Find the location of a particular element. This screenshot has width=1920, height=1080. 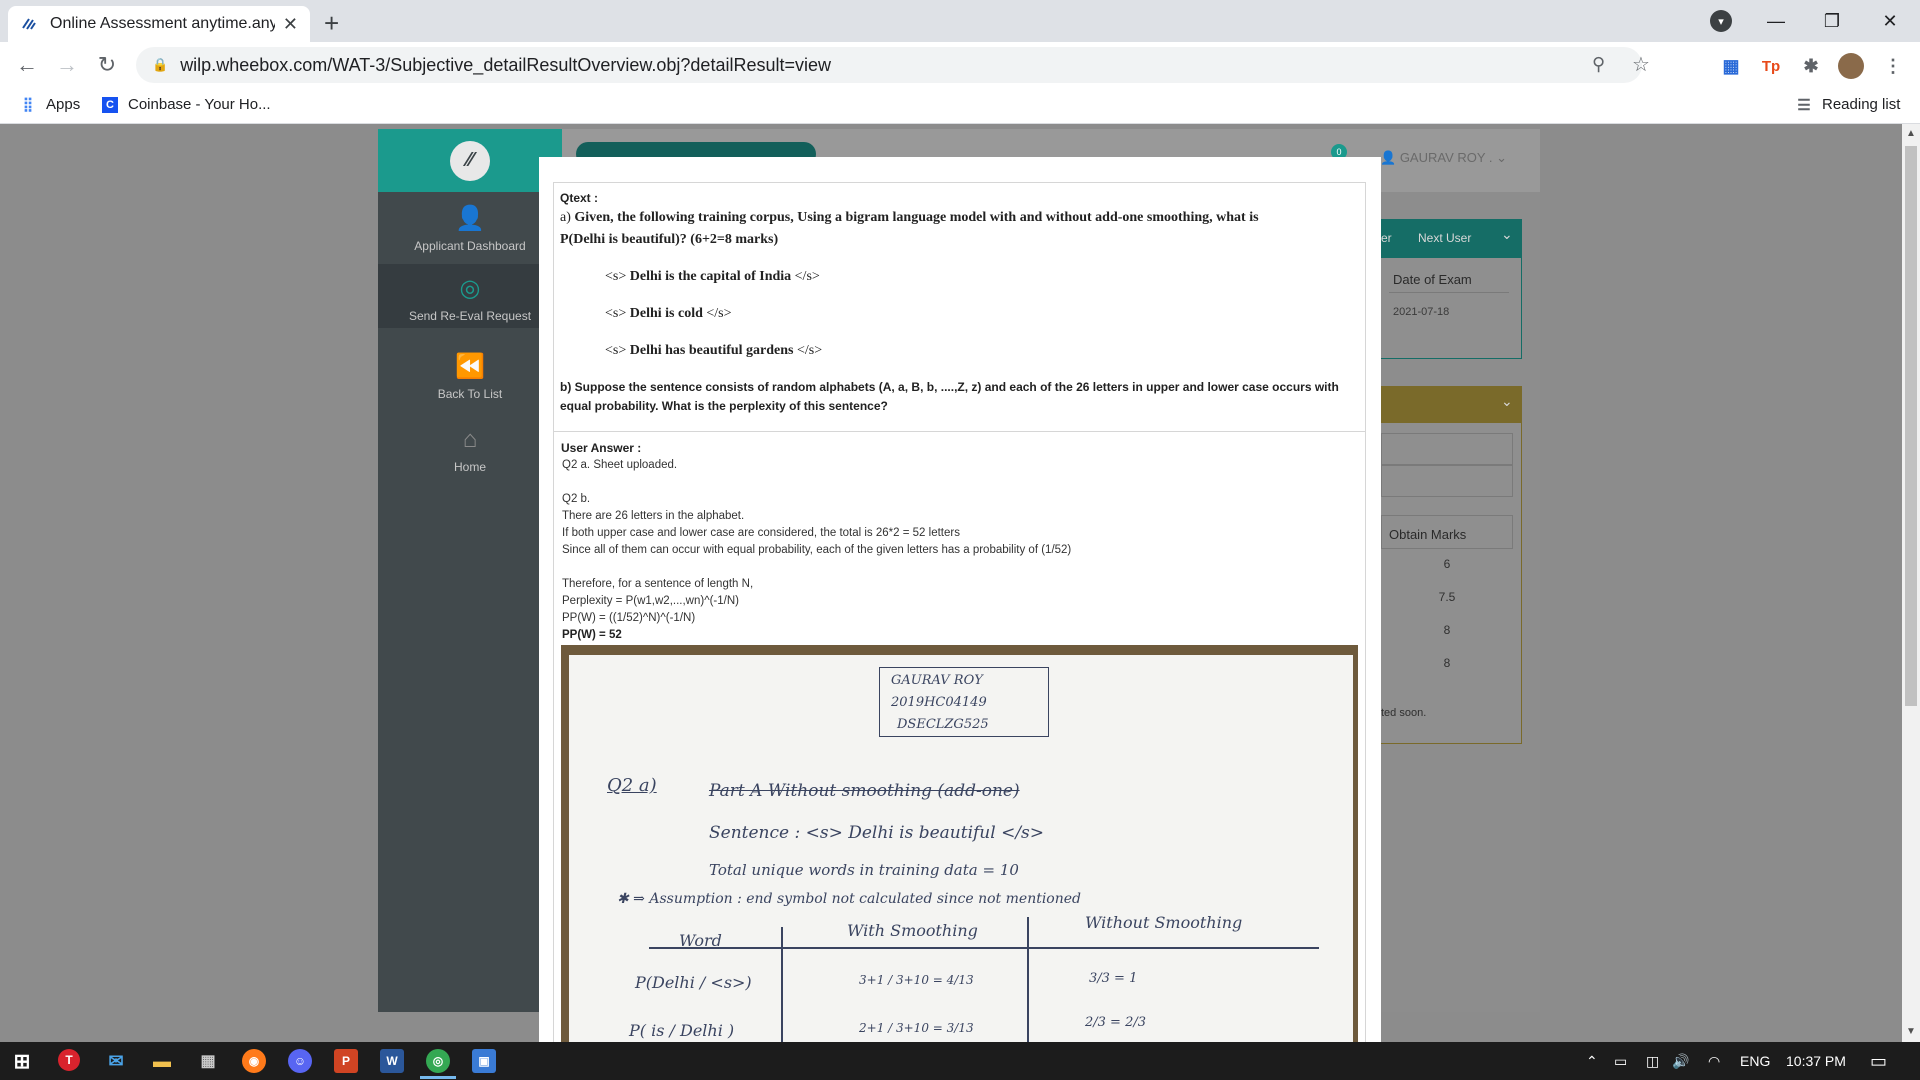

reading-list-button: ☰ Reading list is located at coordinates (1848, 105).